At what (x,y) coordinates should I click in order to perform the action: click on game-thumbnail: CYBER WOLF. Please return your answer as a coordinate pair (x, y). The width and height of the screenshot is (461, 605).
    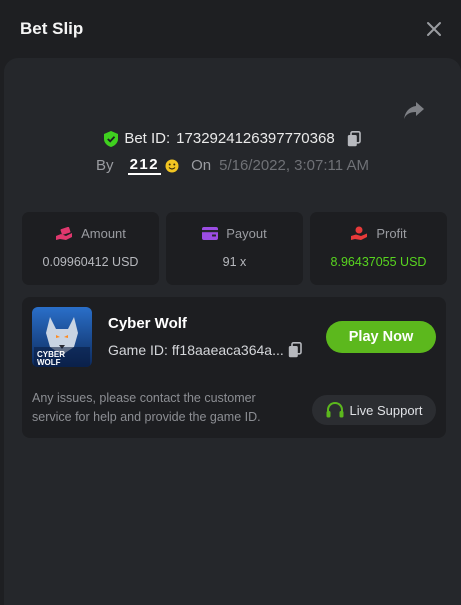
    Looking at the image, I should click on (62, 337).